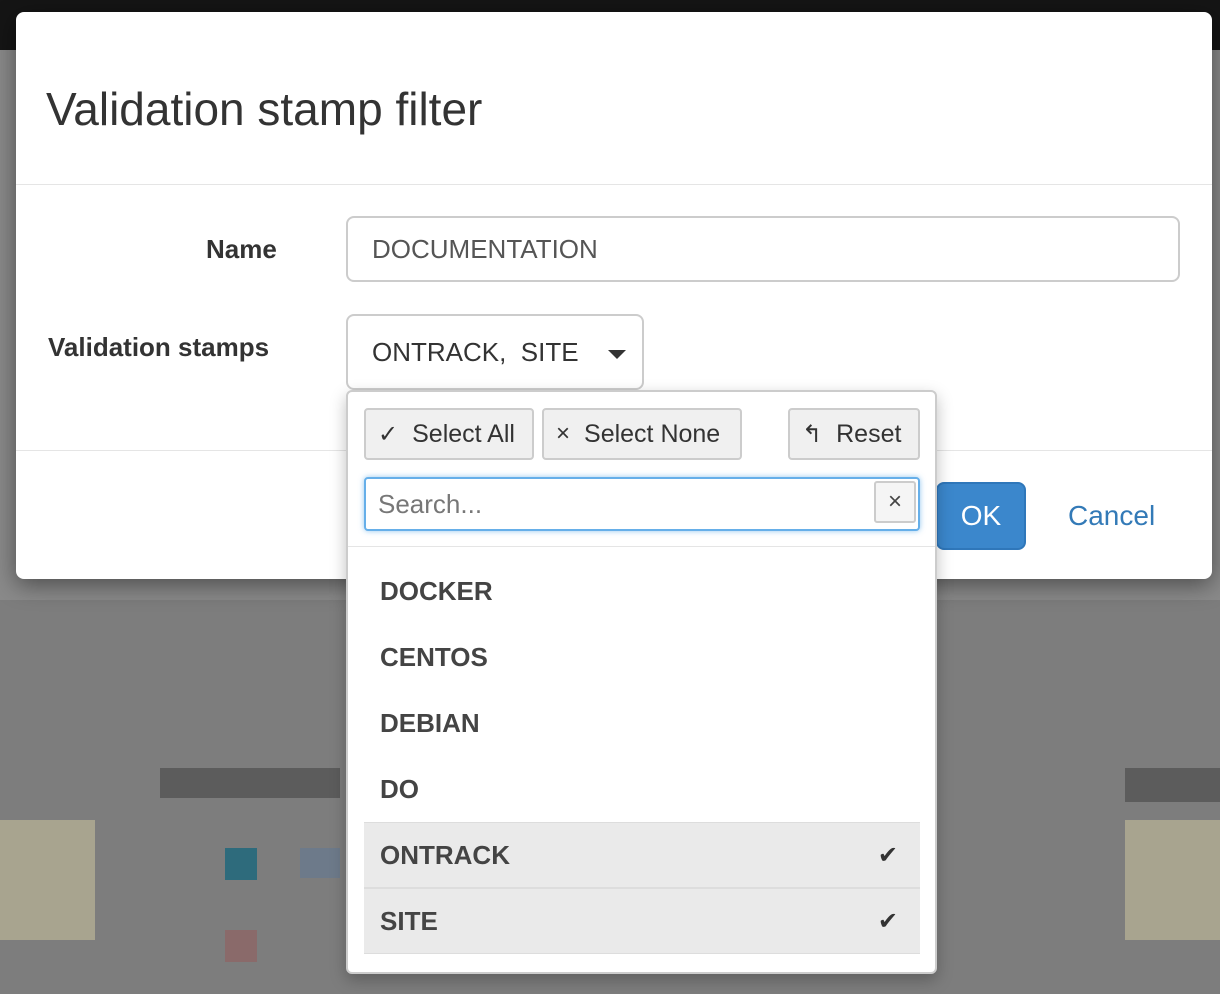 Image resolution: width=1220 pixels, height=994 pixels. What do you see at coordinates (642, 789) in the screenshot?
I see `stamp-option-do: DO` at bounding box center [642, 789].